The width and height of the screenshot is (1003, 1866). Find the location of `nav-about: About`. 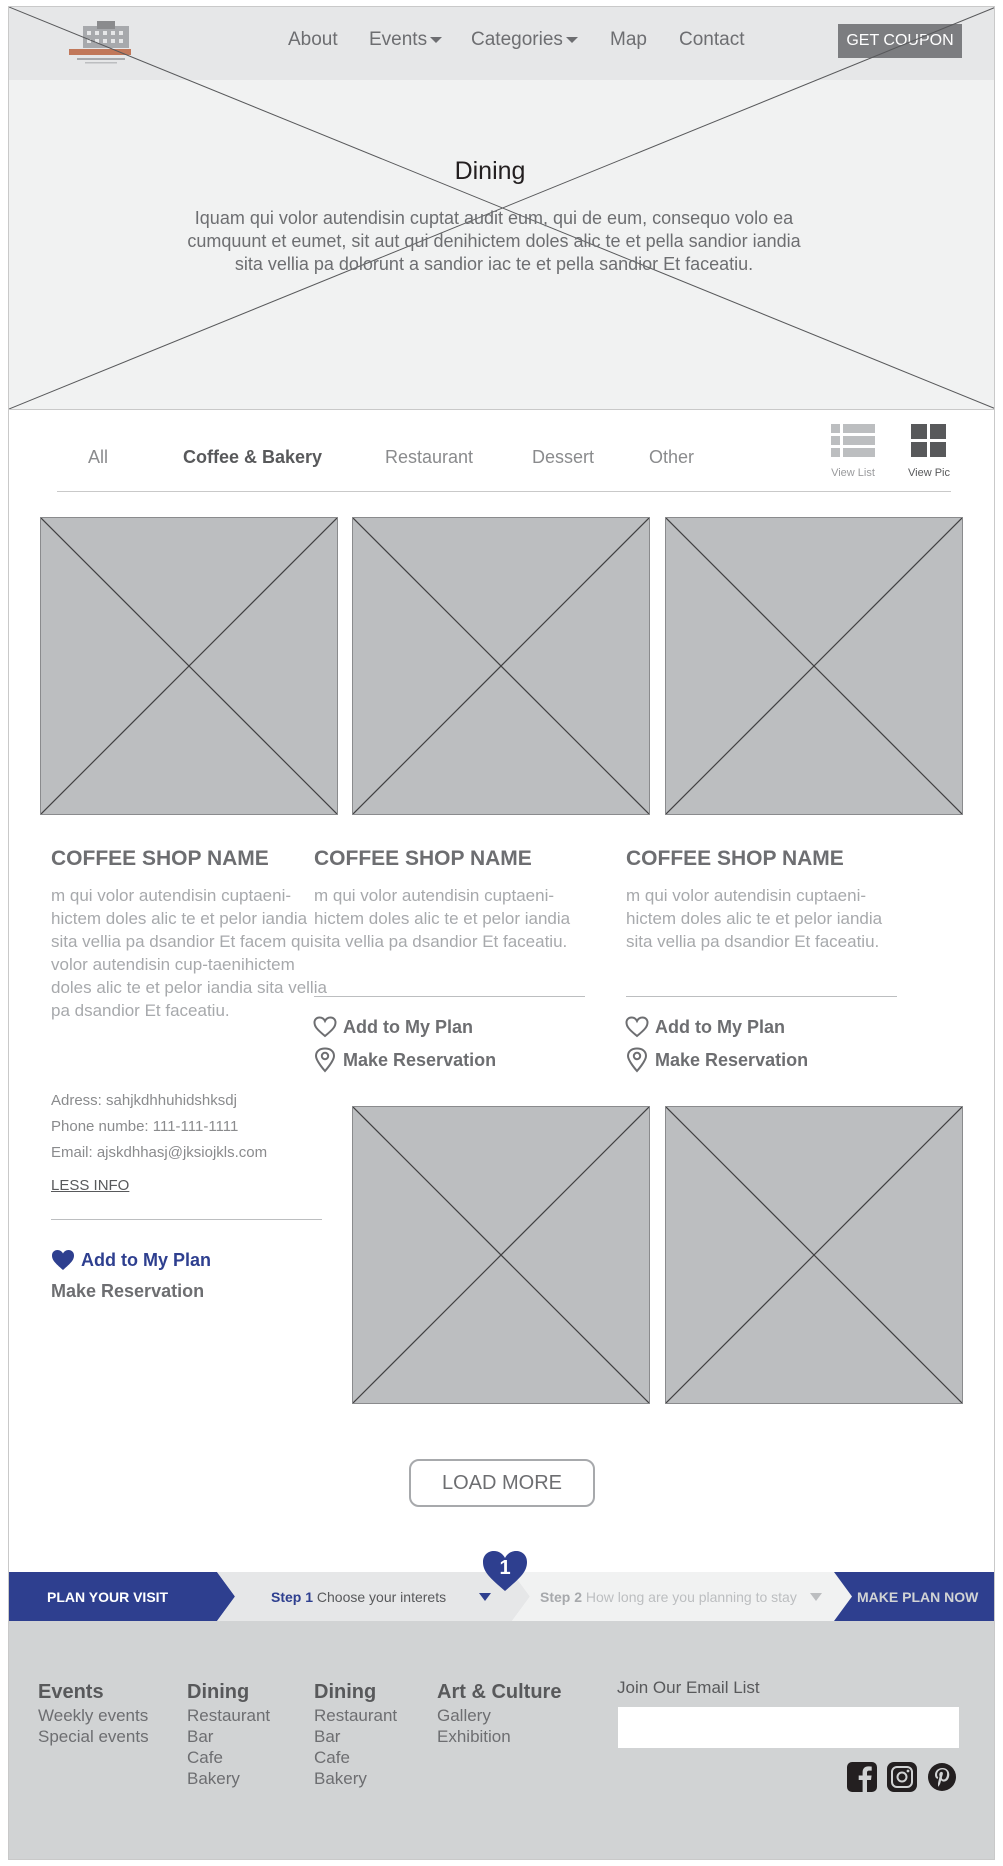

nav-about: About is located at coordinates (313, 40).